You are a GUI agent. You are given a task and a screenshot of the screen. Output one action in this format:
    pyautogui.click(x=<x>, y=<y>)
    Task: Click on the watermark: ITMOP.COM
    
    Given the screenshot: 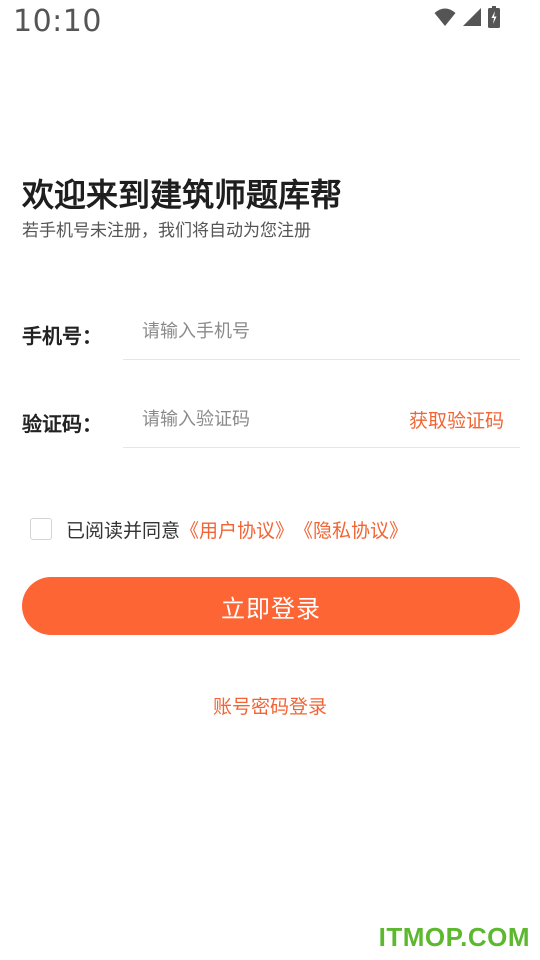 What is the action you would take?
    pyautogui.click(x=454, y=937)
    